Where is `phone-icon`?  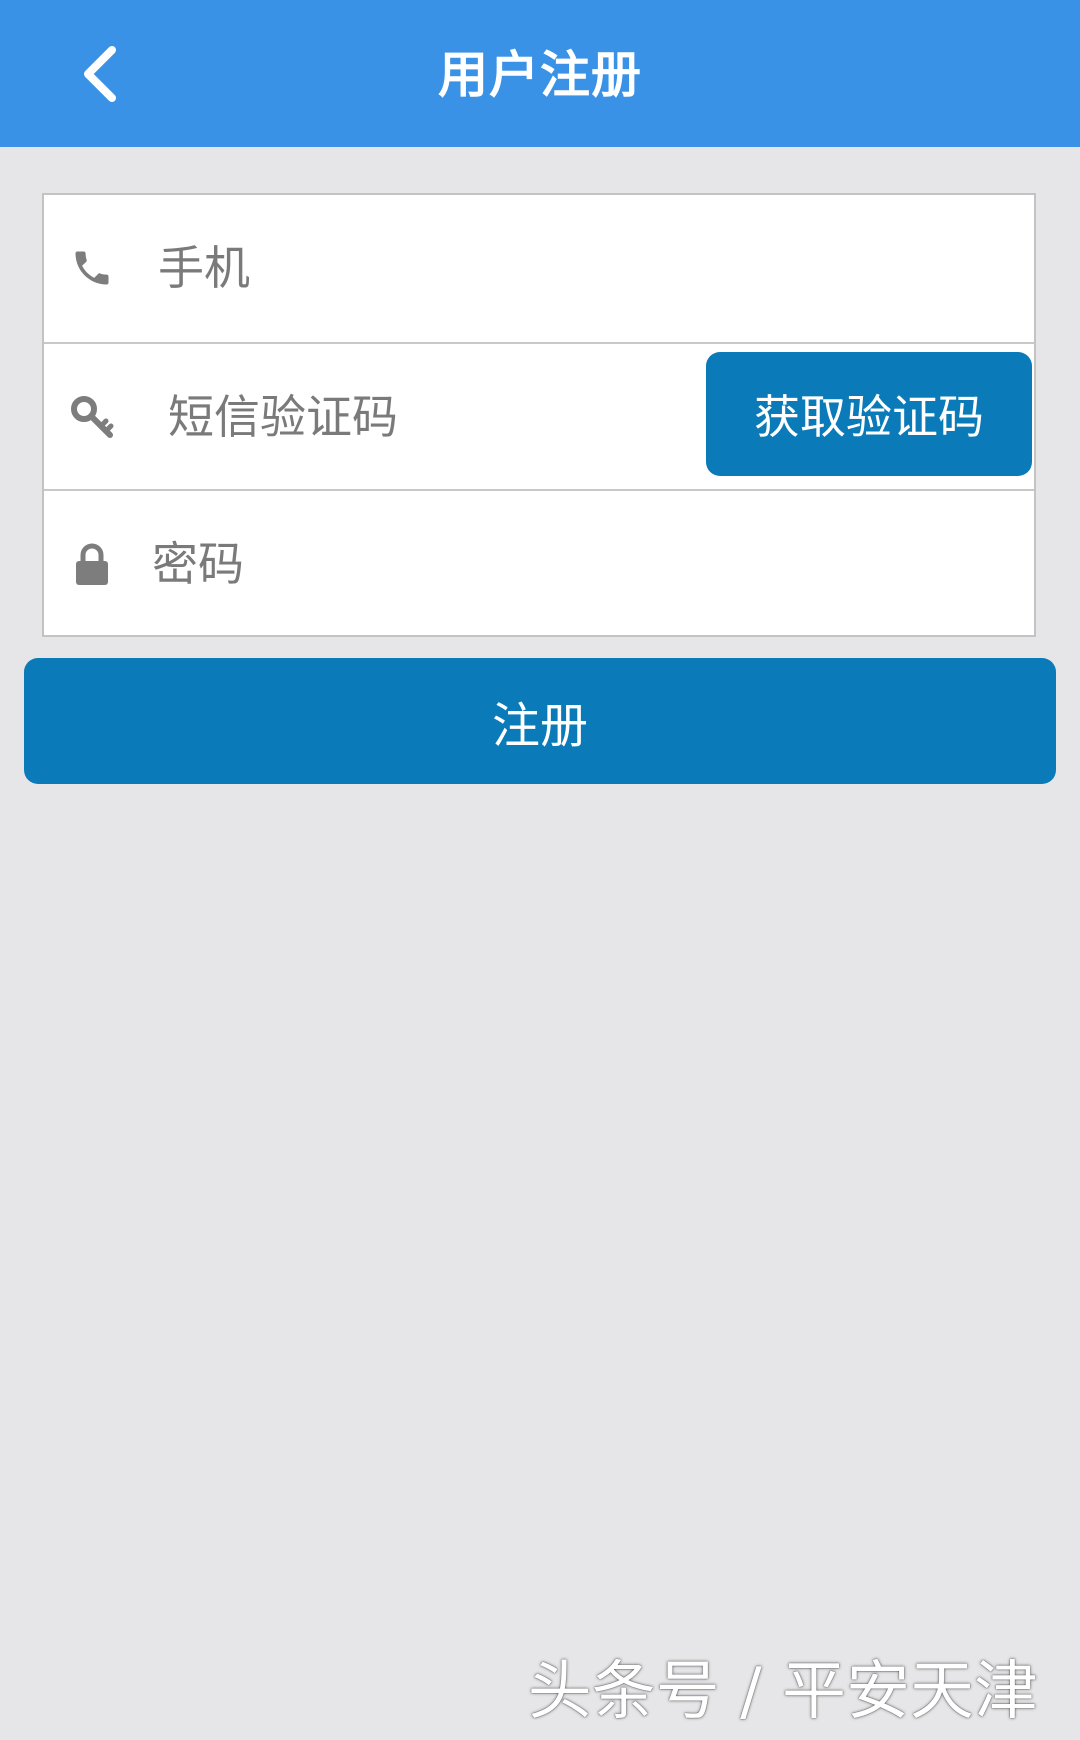
phone-icon is located at coordinates (92, 268).